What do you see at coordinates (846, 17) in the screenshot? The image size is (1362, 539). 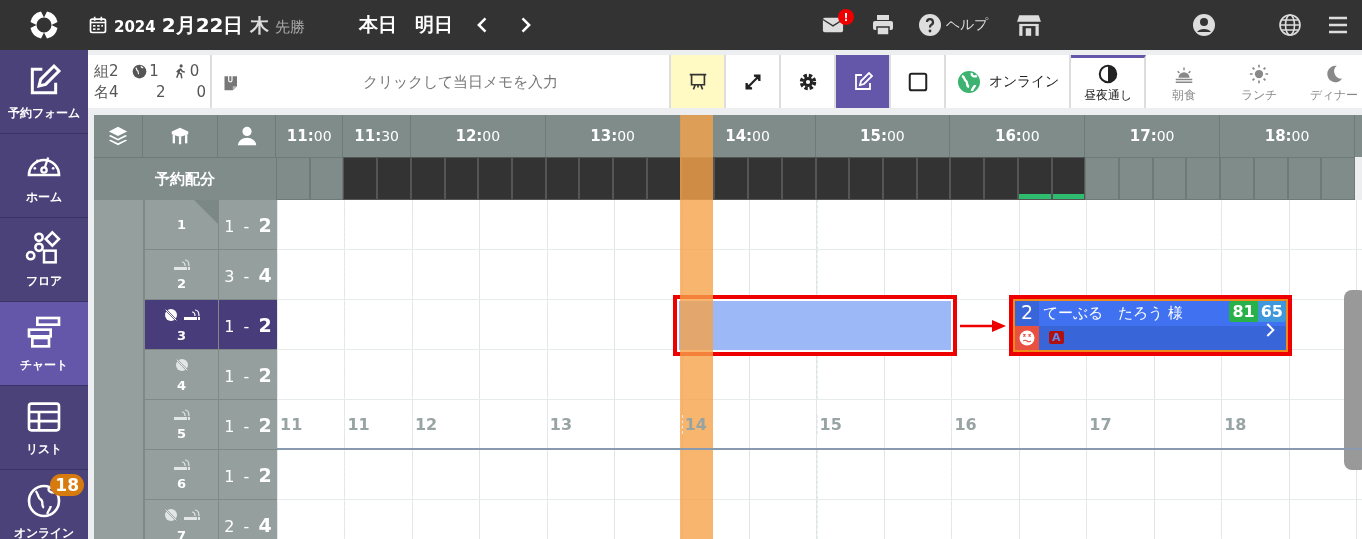 I see `alert-badge: !` at bounding box center [846, 17].